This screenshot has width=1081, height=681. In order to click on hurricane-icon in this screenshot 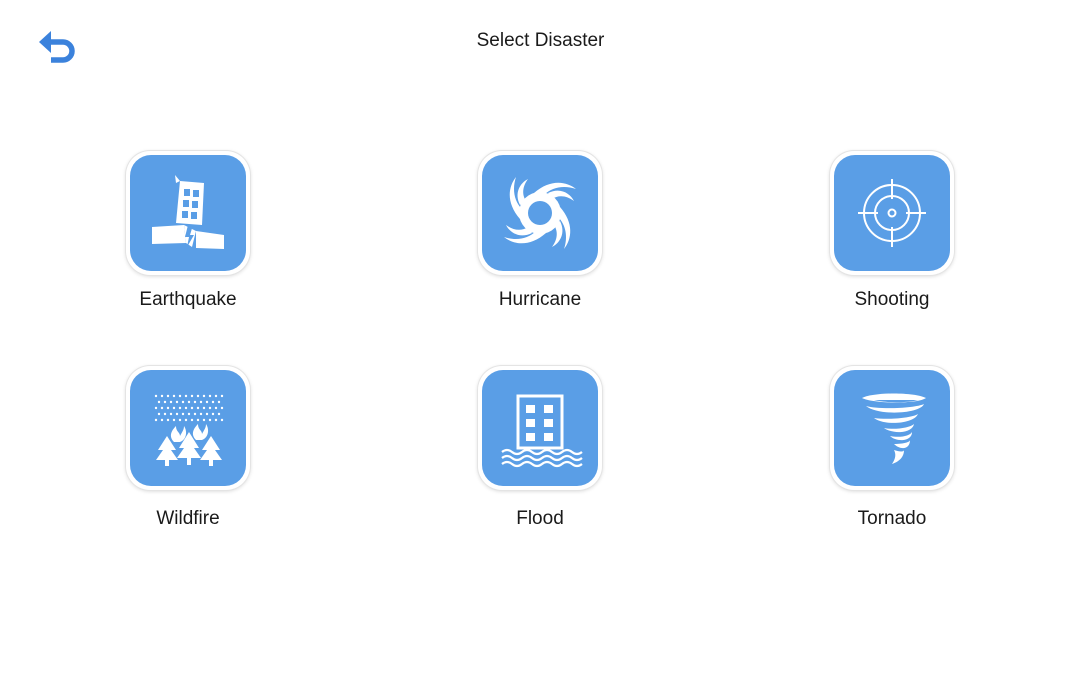, I will do `click(540, 213)`.